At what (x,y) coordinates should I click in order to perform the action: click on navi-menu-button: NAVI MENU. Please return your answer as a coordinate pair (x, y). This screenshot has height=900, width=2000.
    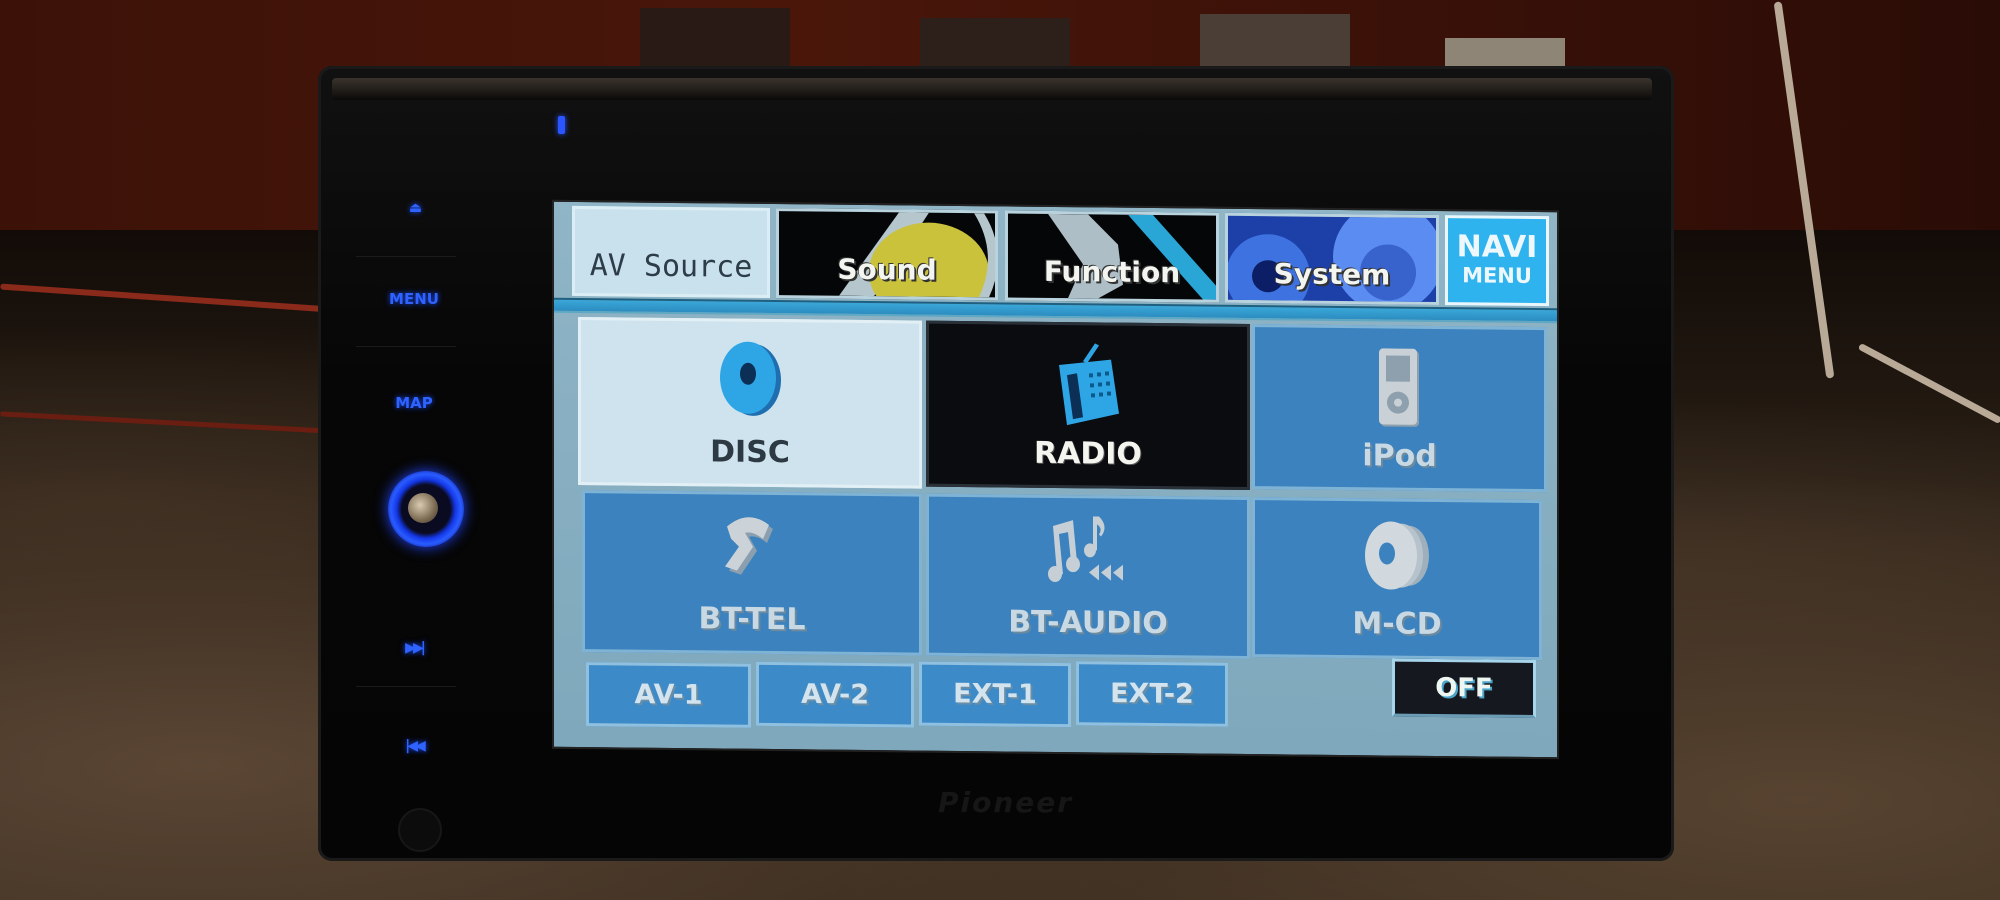
    Looking at the image, I should click on (1497, 261).